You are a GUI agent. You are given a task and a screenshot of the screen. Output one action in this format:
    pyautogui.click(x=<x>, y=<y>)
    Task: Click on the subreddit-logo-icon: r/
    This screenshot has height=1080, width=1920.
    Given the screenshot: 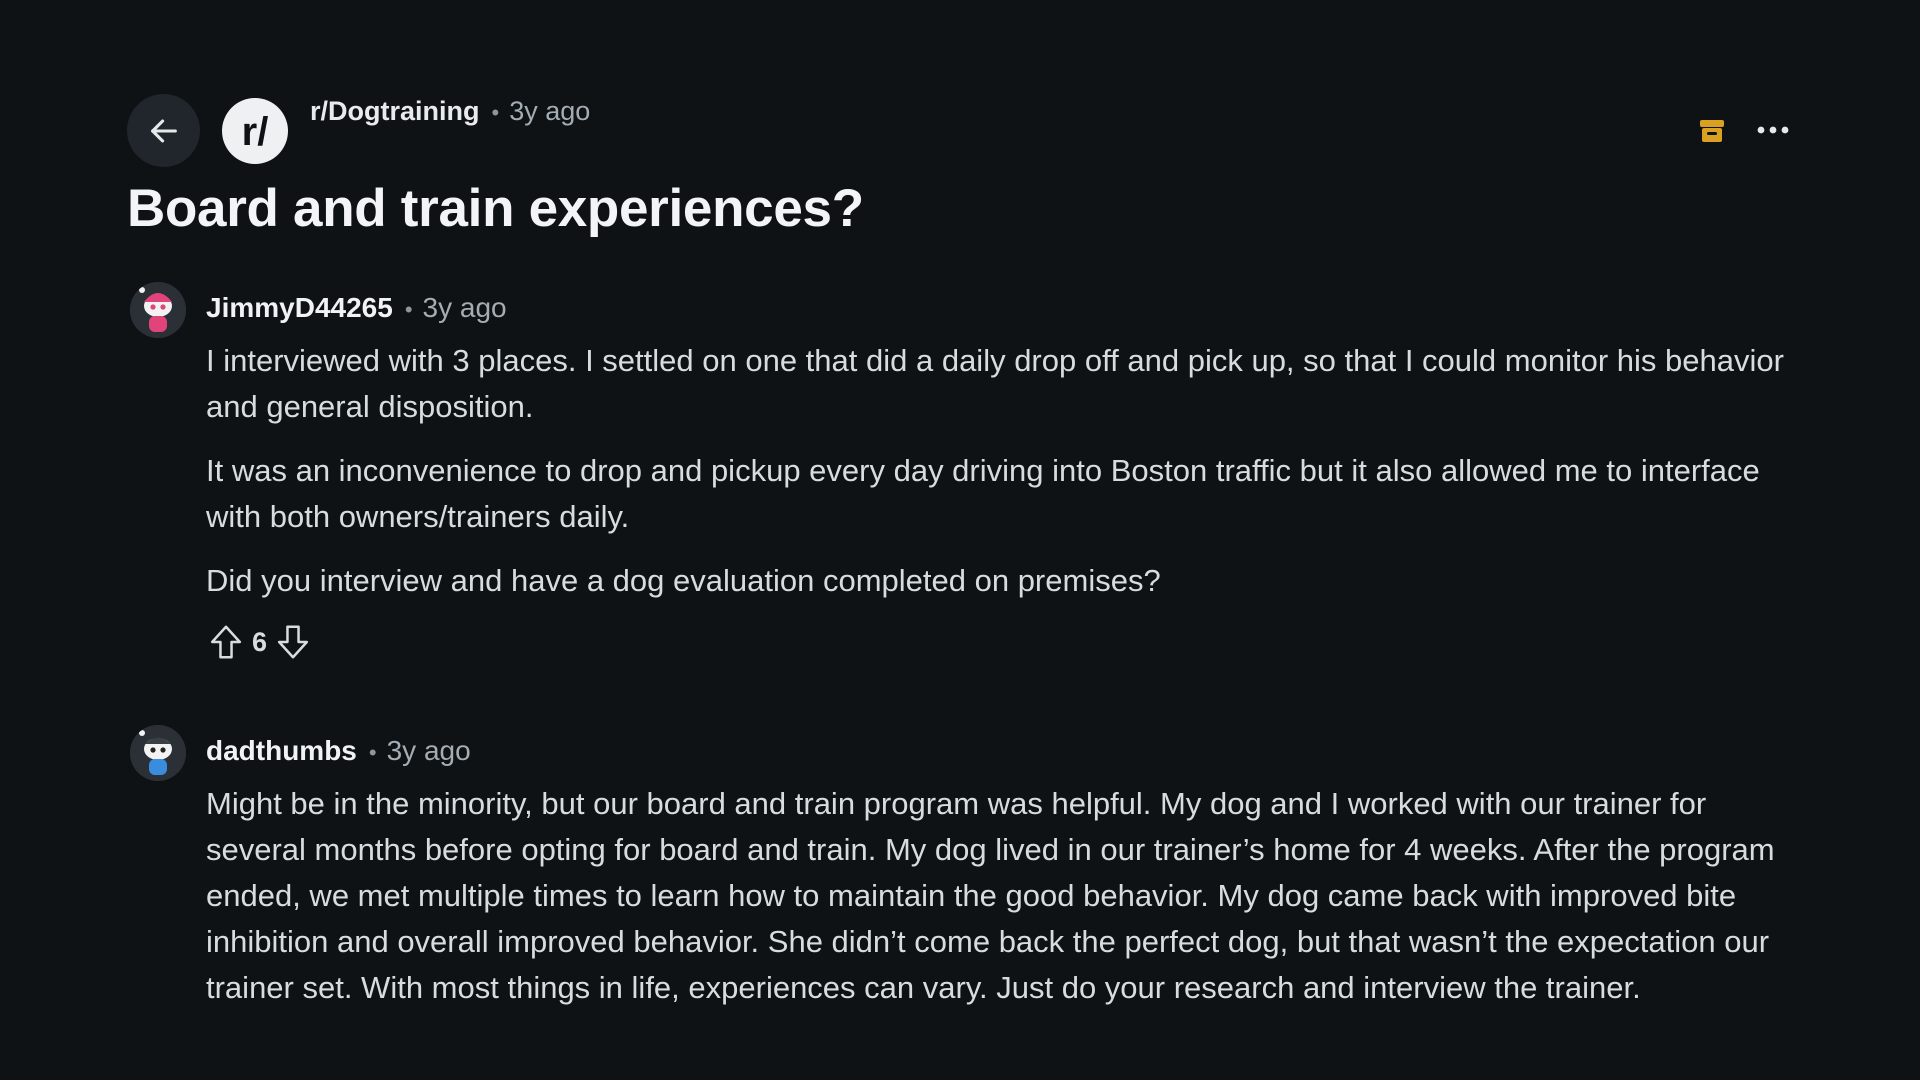 What is the action you would take?
    pyautogui.click(x=255, y=131)
    